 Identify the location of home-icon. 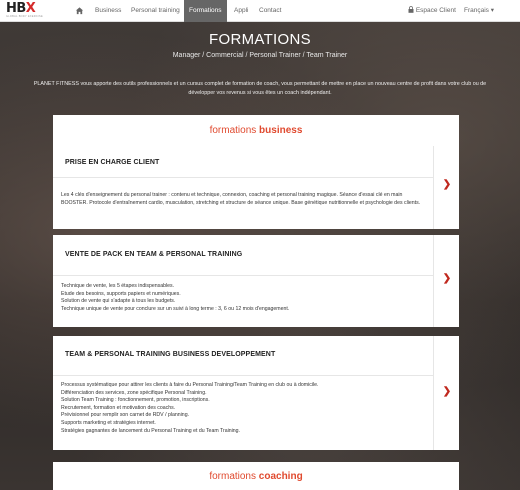
(79, 10).